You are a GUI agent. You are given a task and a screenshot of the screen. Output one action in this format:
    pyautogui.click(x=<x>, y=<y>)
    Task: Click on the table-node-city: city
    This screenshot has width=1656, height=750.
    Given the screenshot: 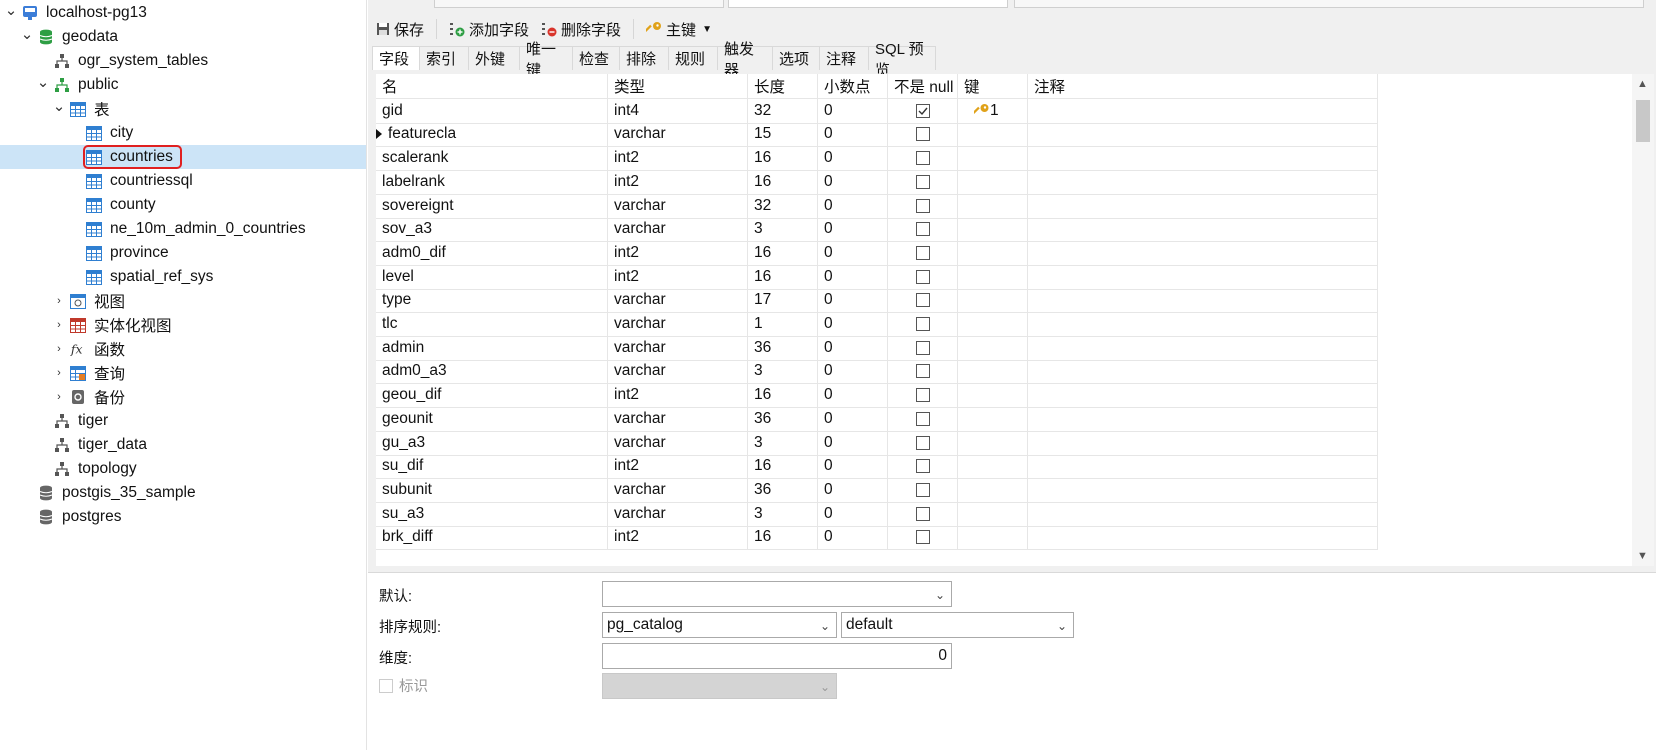 What is the action you would take?
    pyautogui.click(x=183, y=133)
    